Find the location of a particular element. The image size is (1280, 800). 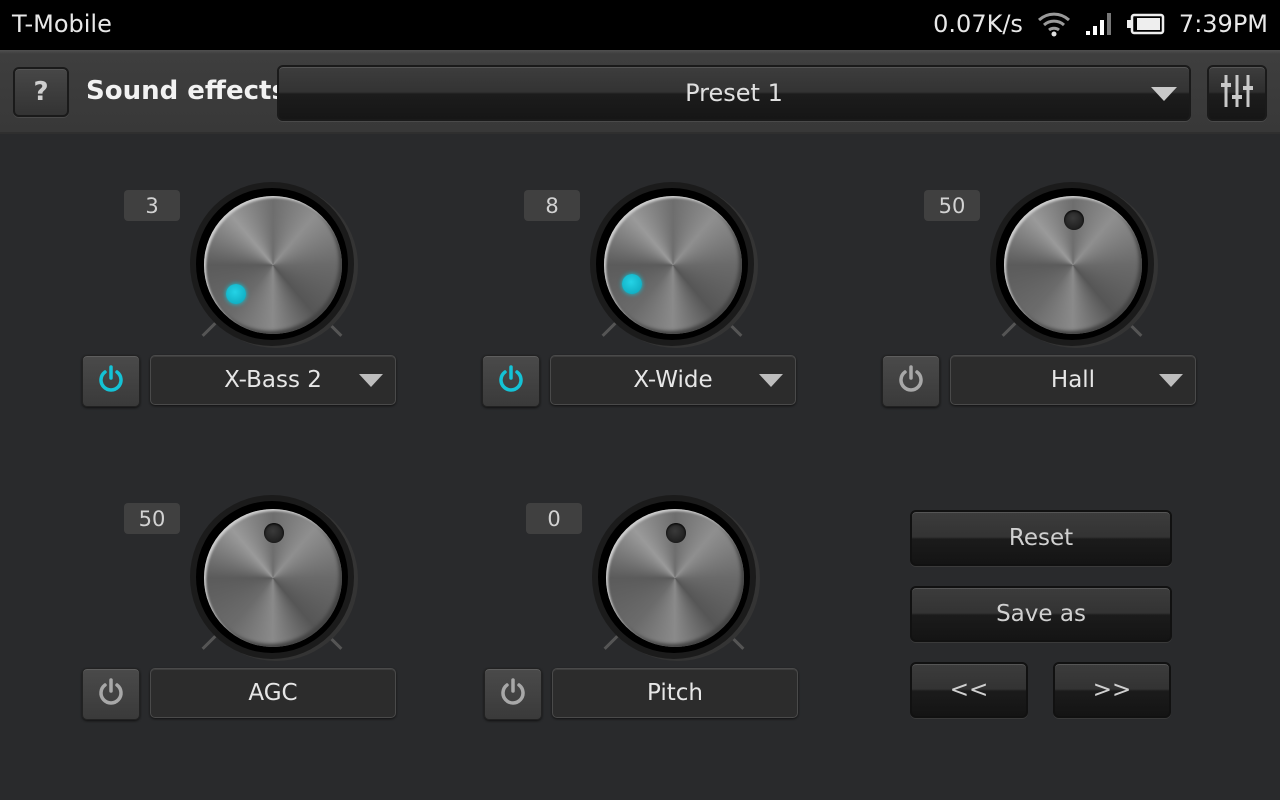

wifi-icon is located at coordinates (1054, 24).